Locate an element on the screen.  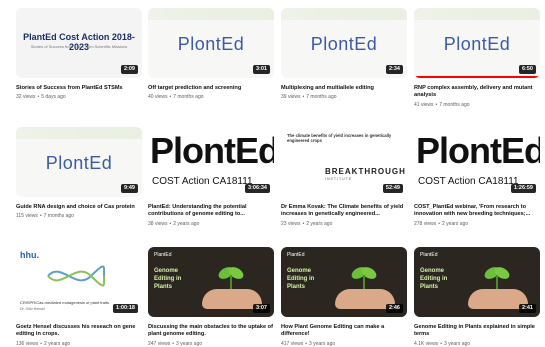
video-meta: 41 views • 7 months ago is located at coordinates (477, 105).